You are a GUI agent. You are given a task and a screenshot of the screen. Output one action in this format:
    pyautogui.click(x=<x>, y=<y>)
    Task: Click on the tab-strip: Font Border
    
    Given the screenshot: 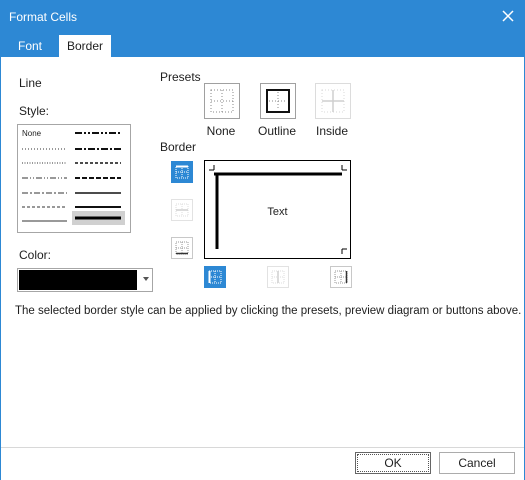 What is the action you would take?
    pyautogui.click(x=262, y=44)
    